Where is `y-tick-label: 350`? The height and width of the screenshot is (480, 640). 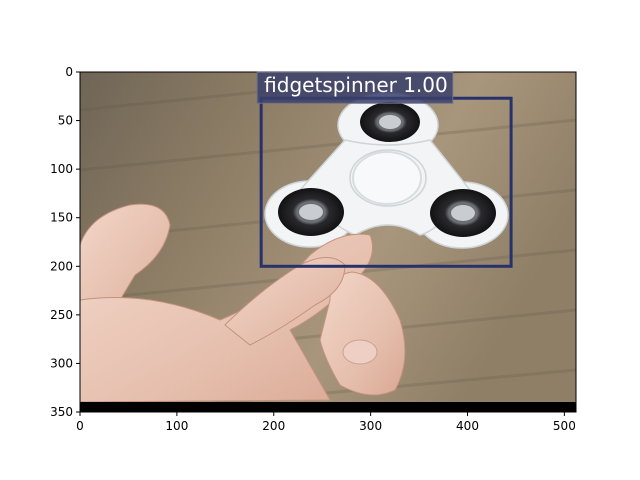
y-tick-label: 350 is located at coordinates (61, 412).